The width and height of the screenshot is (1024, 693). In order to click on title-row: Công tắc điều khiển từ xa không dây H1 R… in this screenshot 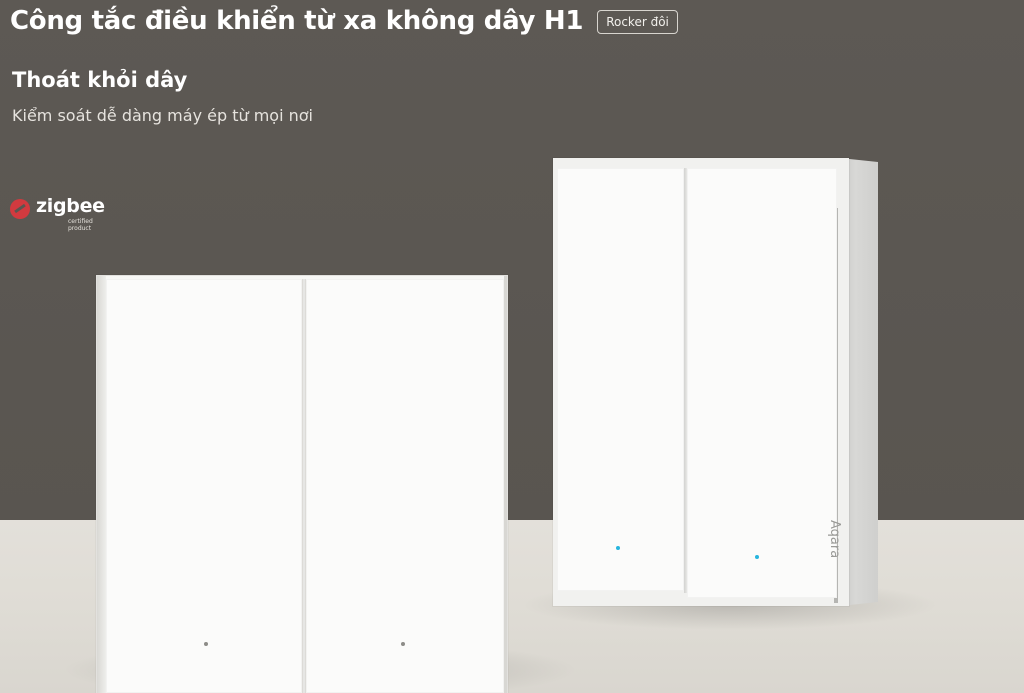, I will do `click(344, 21)`.